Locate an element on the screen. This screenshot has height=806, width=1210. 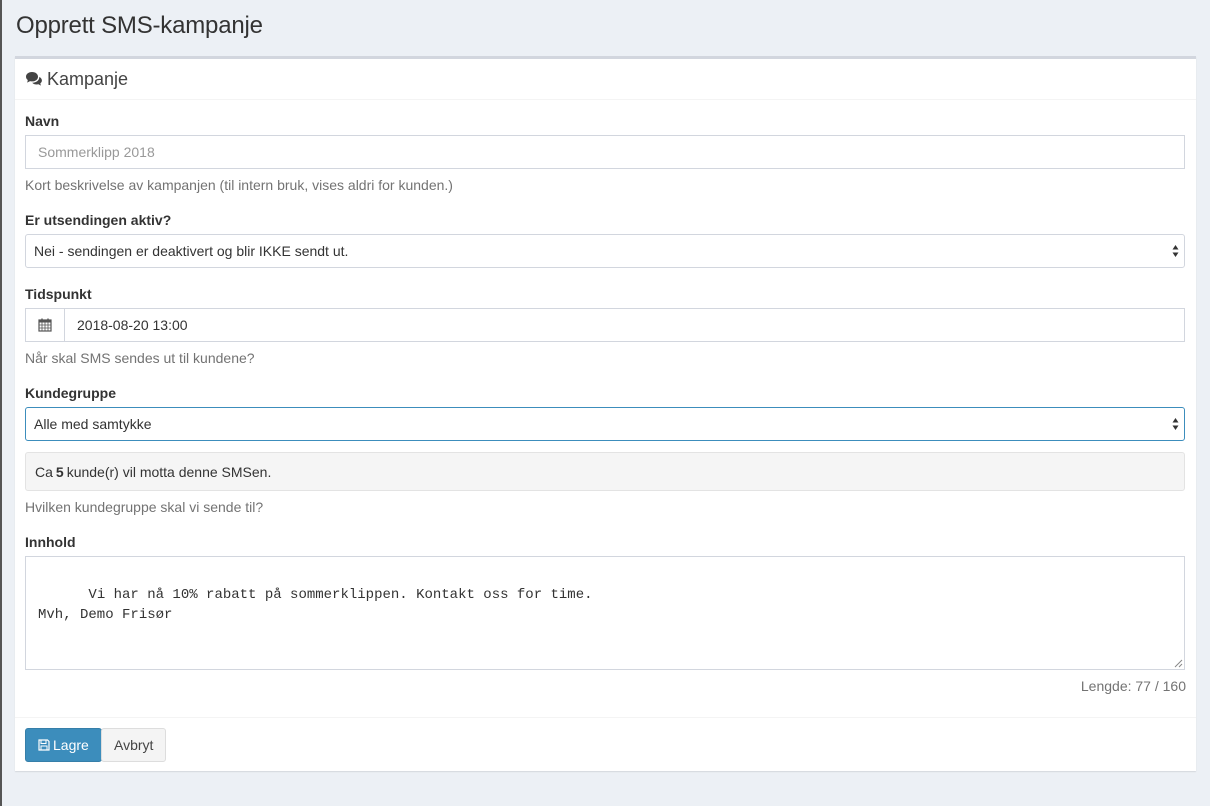
content-length-counter: Lengde: 77 / 160 is located at coordinates (1133, 686).